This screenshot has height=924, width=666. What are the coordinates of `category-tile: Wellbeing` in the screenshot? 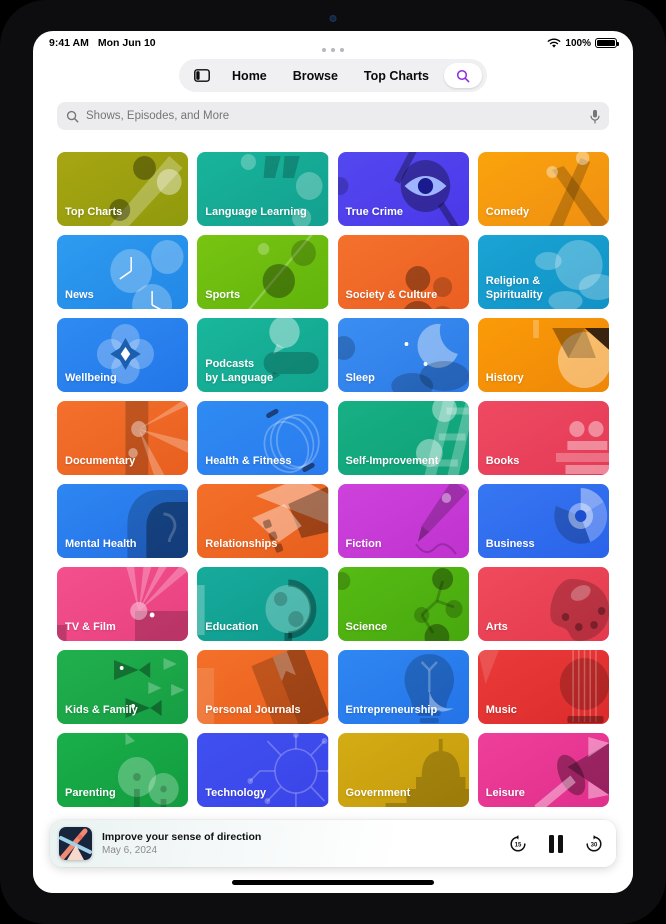 It's located at (123, 355).